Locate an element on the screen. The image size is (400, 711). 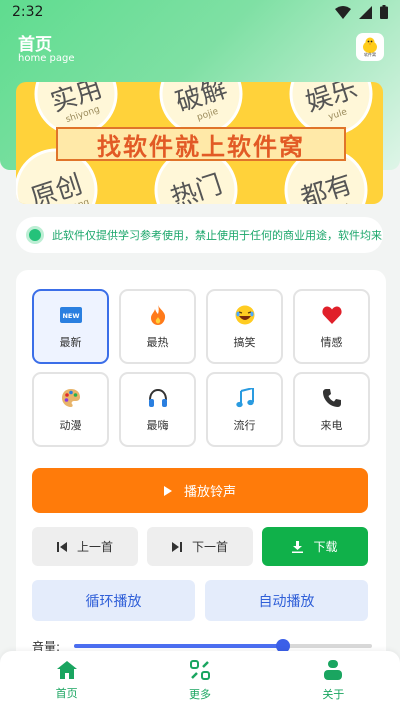
play-ringtone-label: 播放铃声 is located at coordinates (209, 492).